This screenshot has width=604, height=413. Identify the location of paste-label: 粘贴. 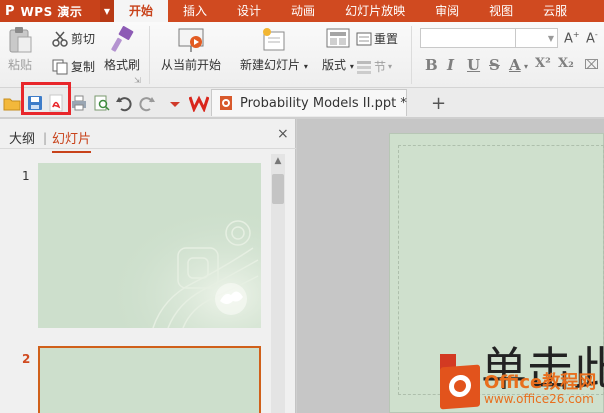
(19, 65).